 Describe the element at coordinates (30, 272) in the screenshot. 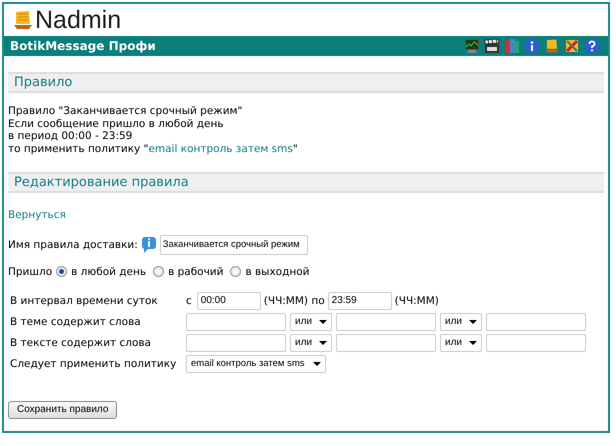

I see `field-label: Пришло` at that location.